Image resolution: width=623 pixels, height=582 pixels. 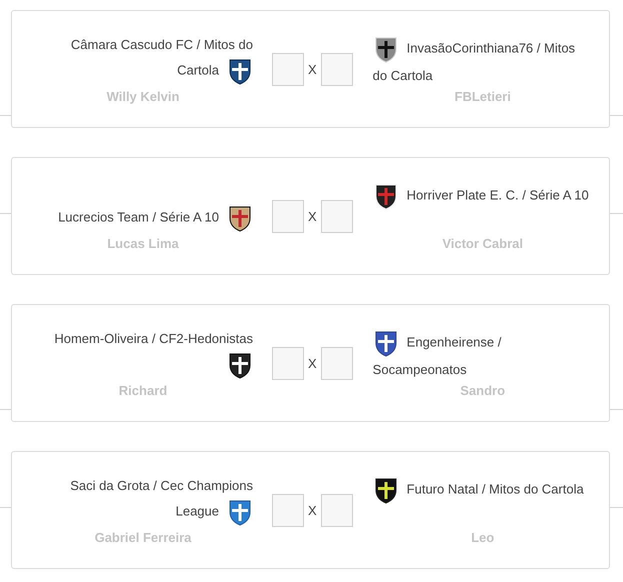 What do you see at coordinates (143, 218) in the screenshot?
I see `team-name: Lucrecios Team / Série A 10` at bounding box center [143, 218].